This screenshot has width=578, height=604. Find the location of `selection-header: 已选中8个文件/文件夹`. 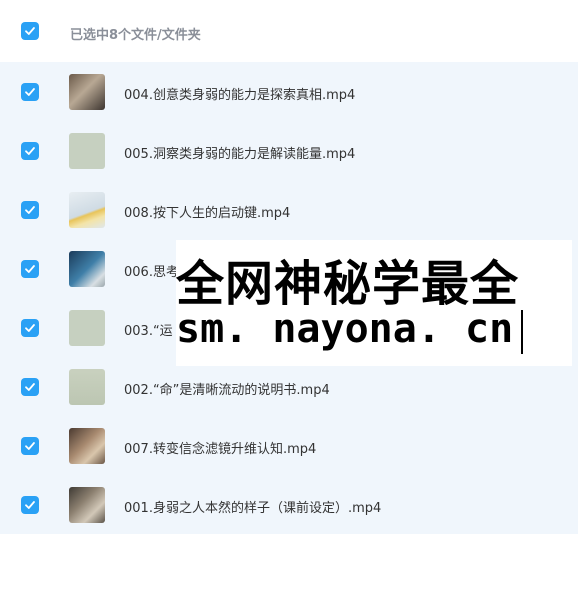

selection-header: 已选中8个文件/文件夹 is located at coordinates (289, 31).